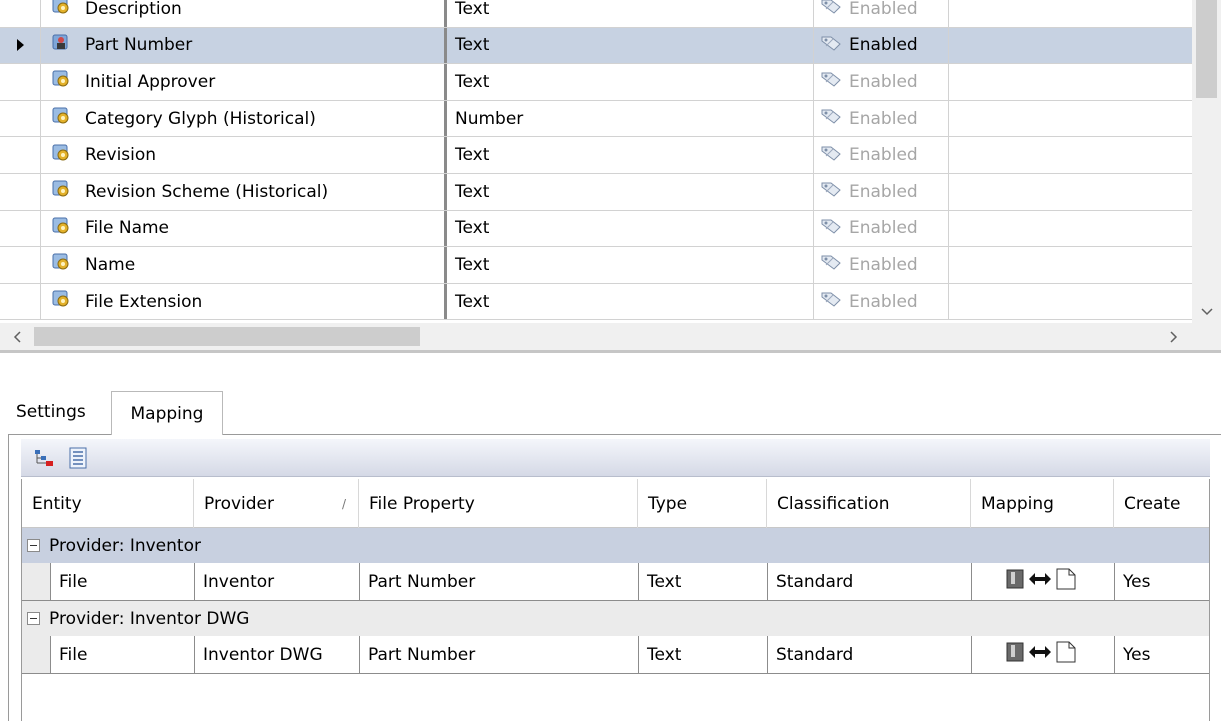 The width and height of the screenshot is (1221, 721). I want to click on property-row: Initial Approver Text Enabled, so click(596, 82).